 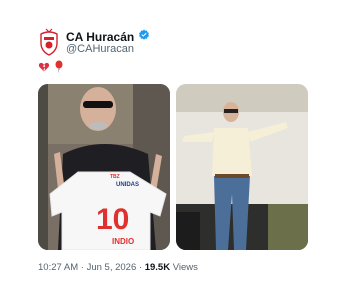 What do you see at coordinates (51, 69) in the screenshot?
I see `tweet-text` at bounding box center [51, 69].